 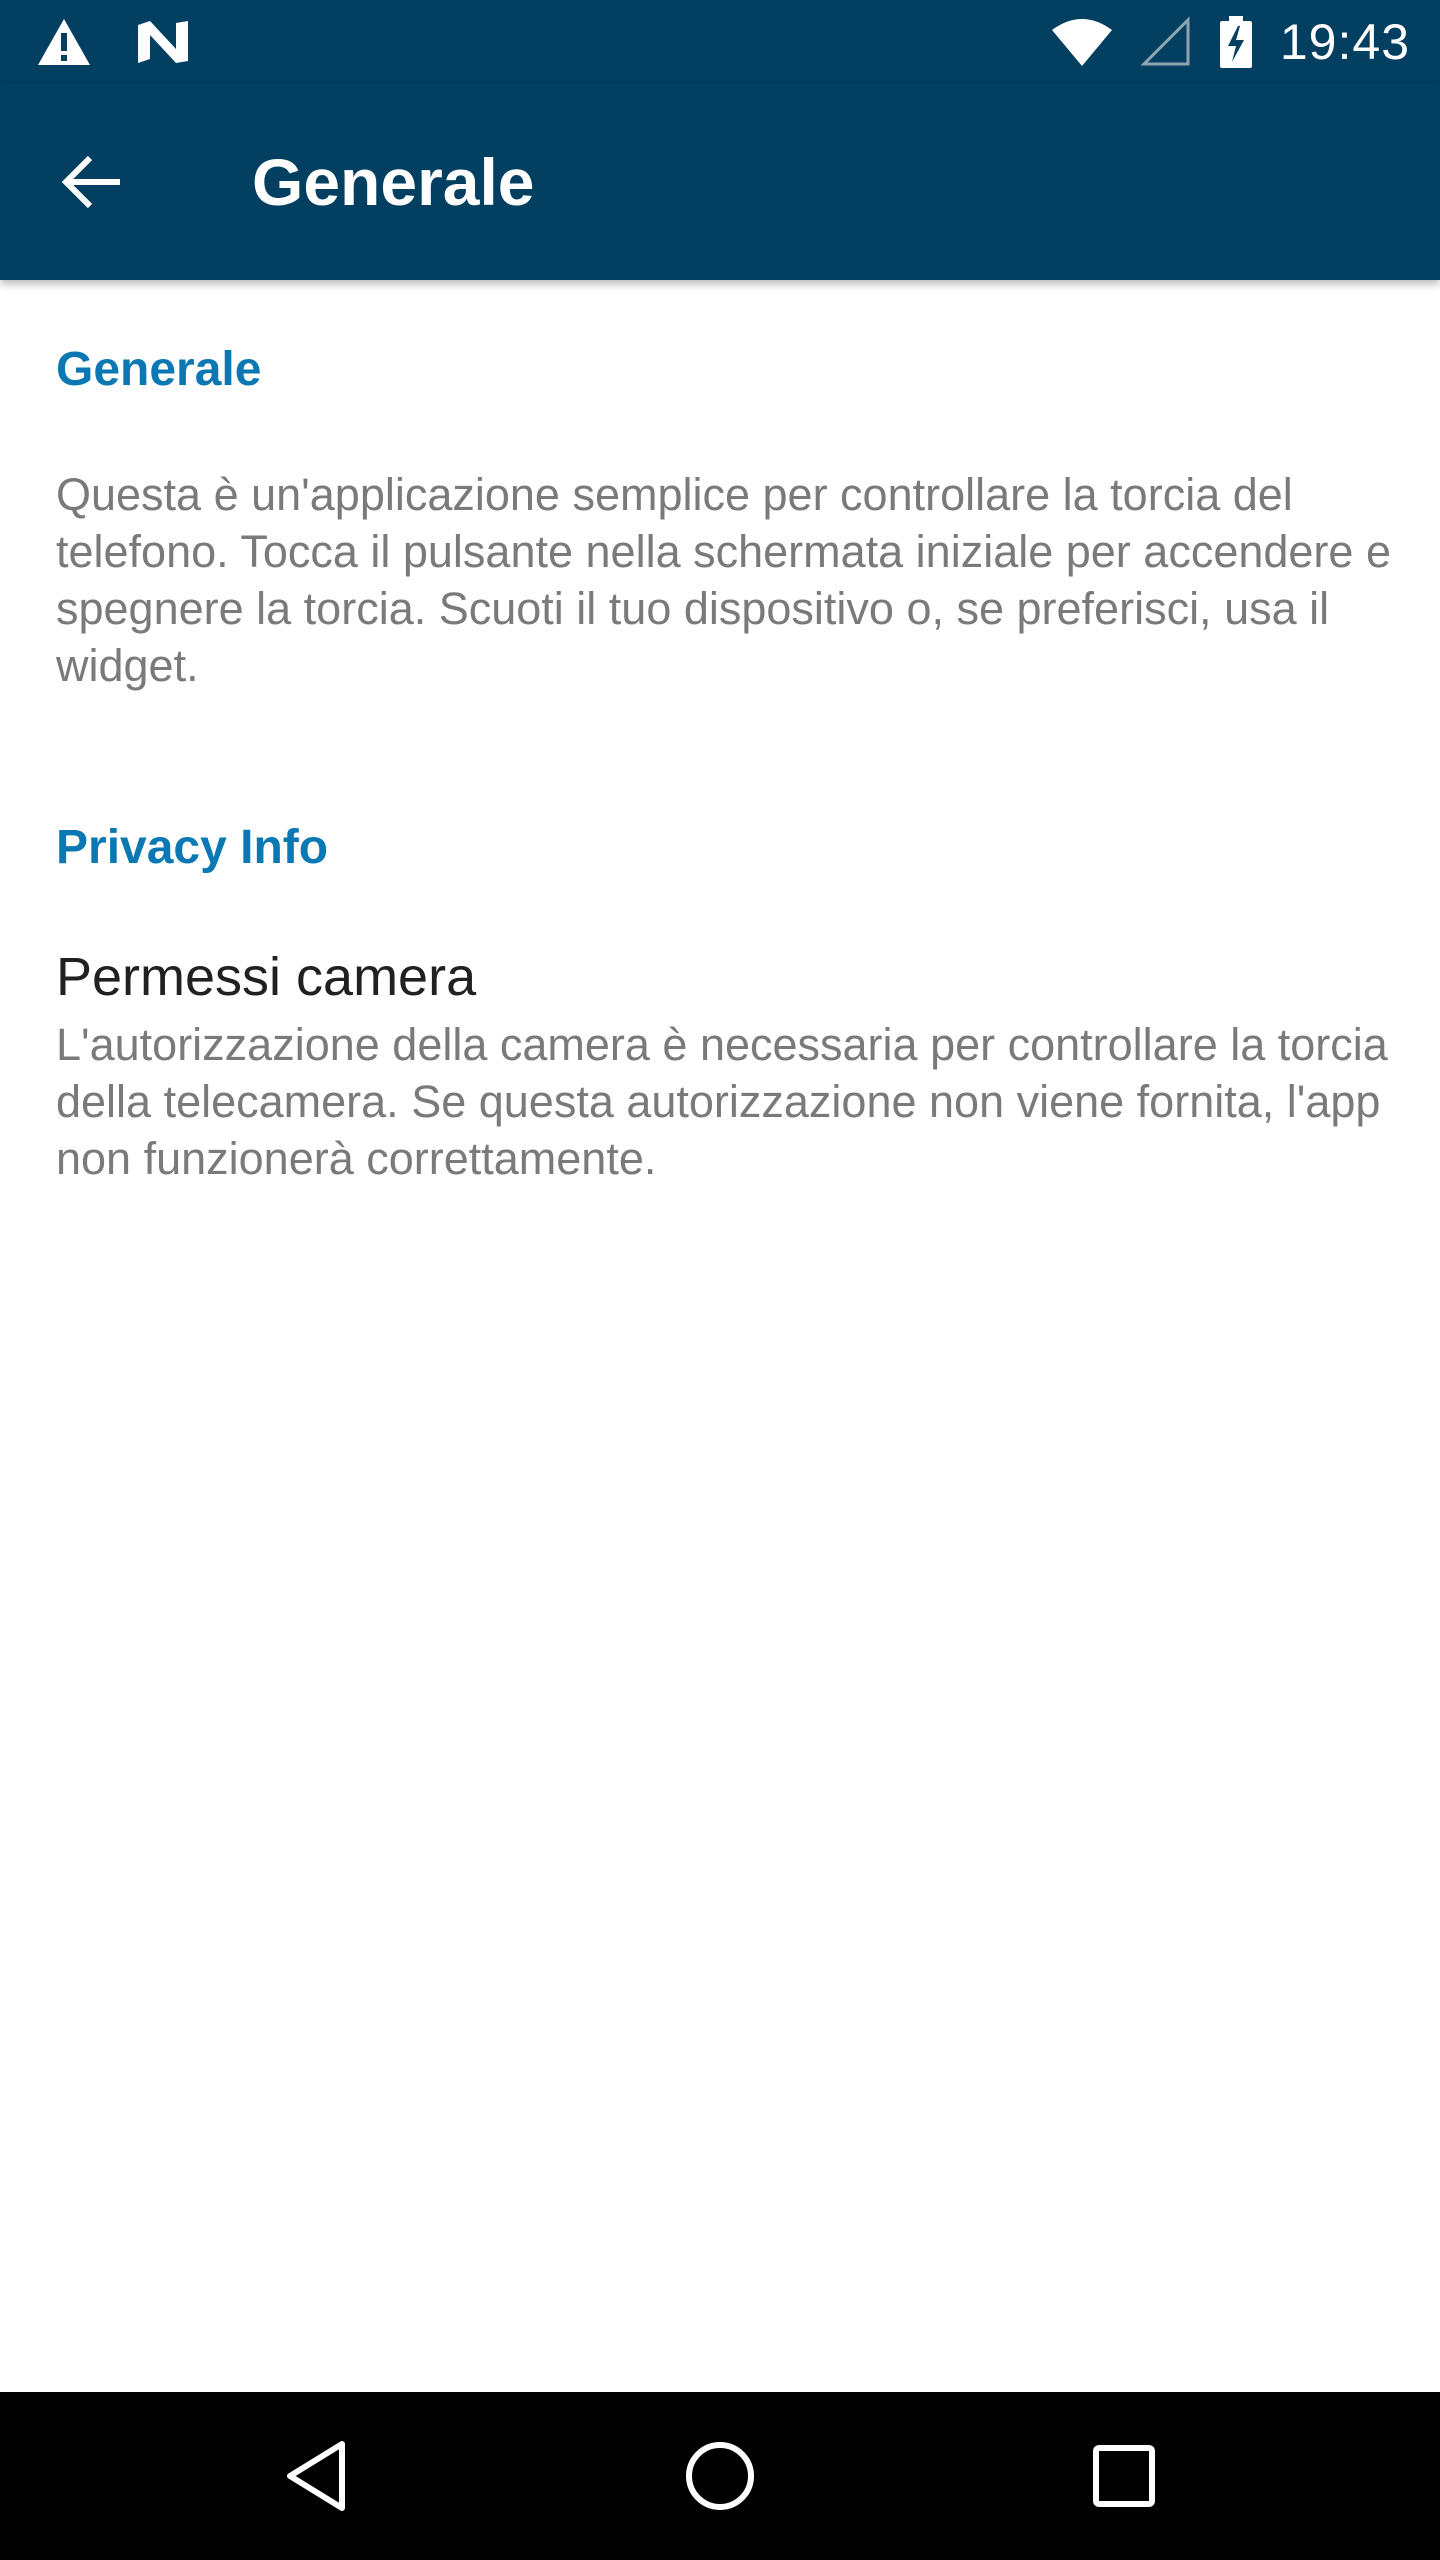 I want to click on status-bar: 19:43, so click(x=720, y=42).